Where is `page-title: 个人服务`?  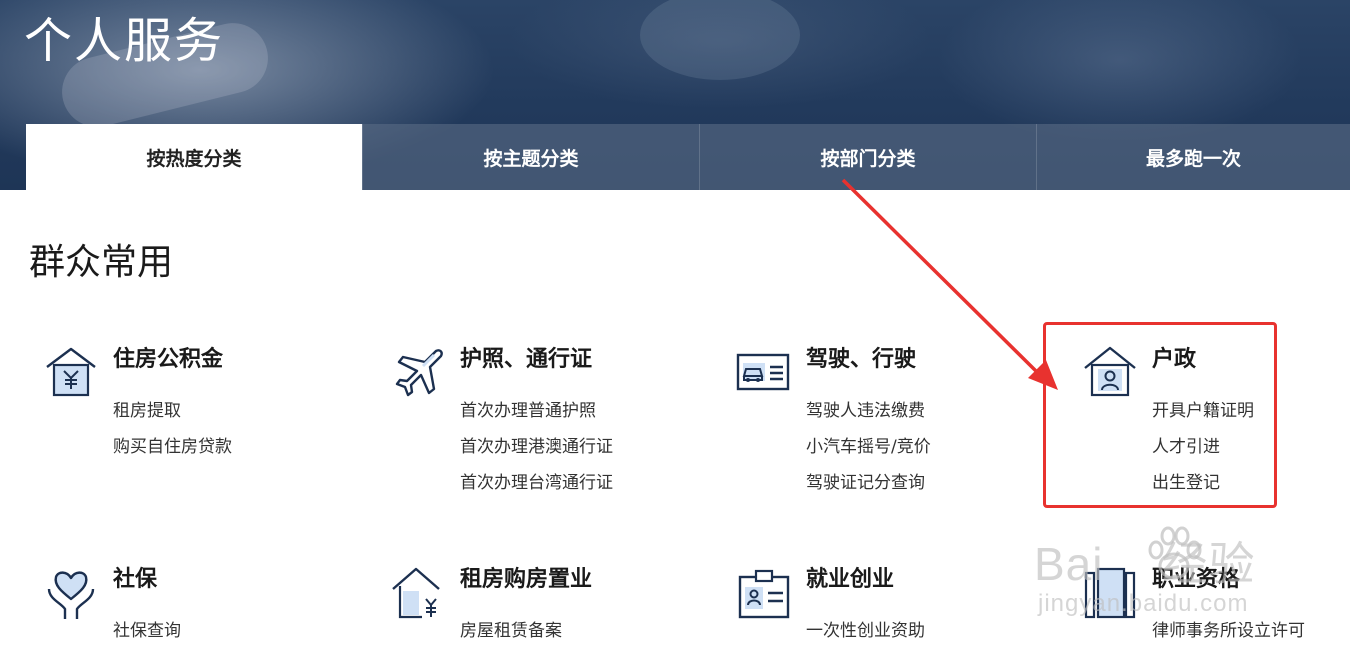
page-title: 个人服务 is located at coordinates (124, 41).